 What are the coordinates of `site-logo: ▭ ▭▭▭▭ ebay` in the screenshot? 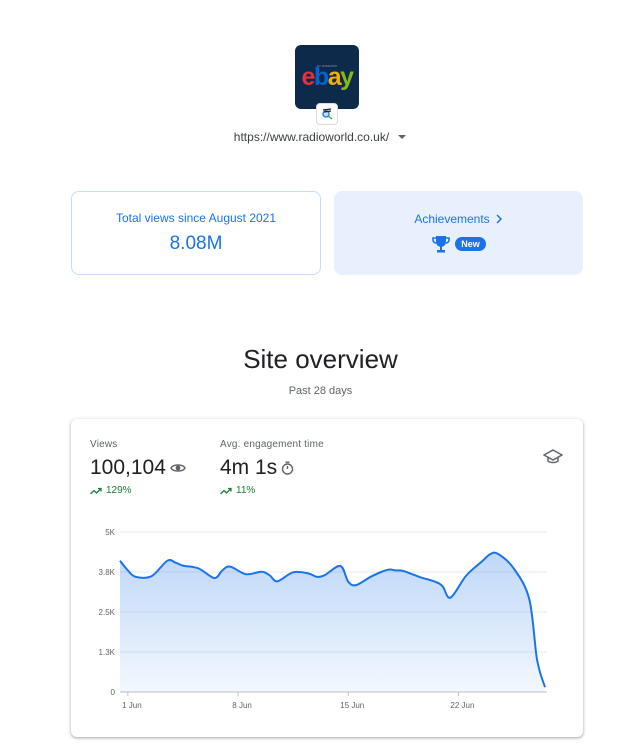 It's located at (327, 85).